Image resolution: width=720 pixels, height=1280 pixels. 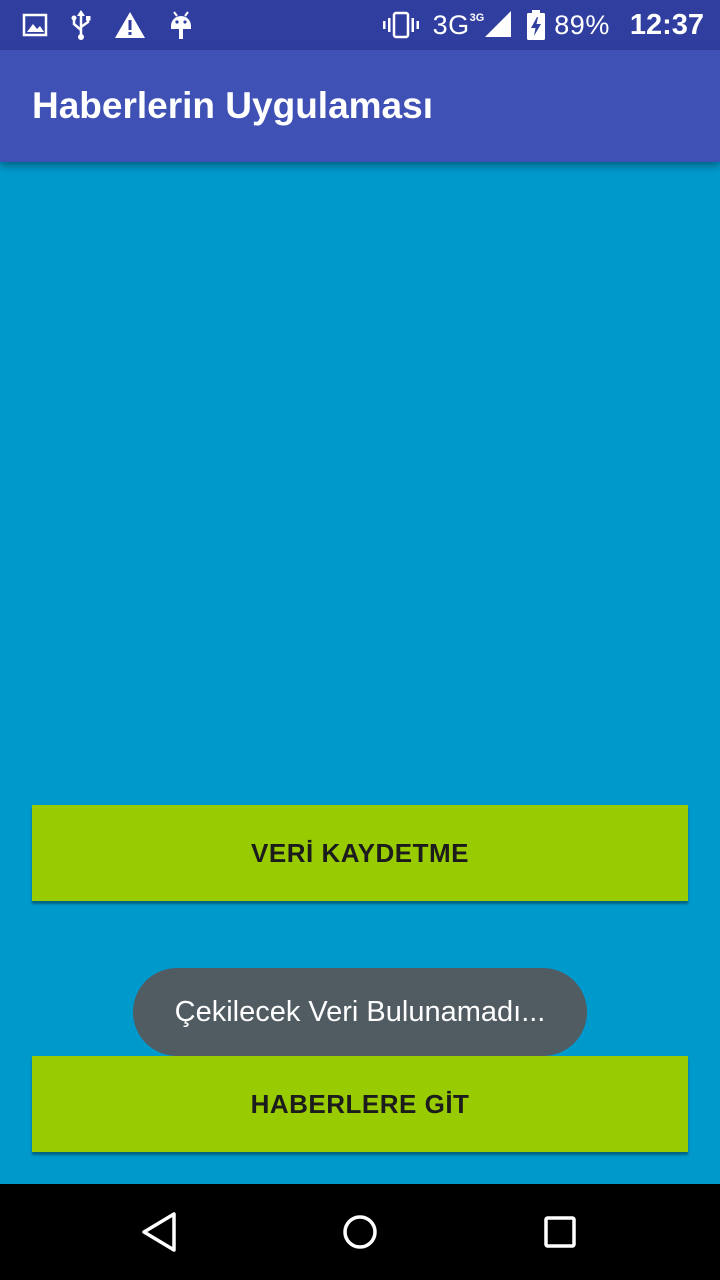 I want to click on home-icon, so click(x=360, y=1232).